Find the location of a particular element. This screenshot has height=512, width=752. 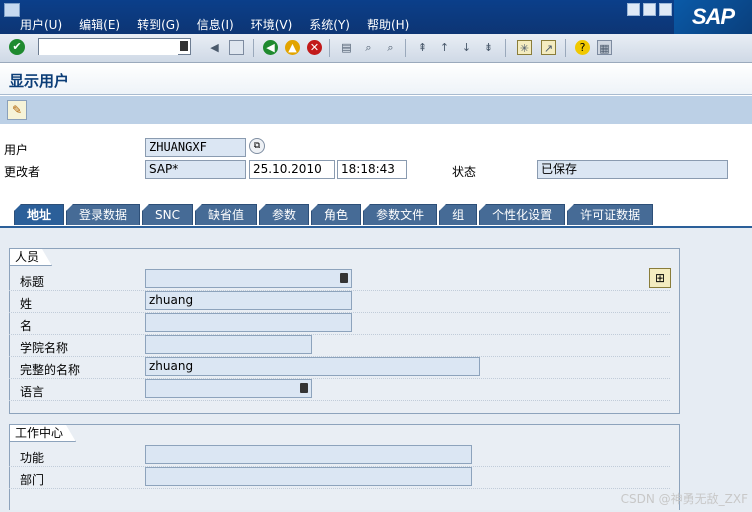

tab-groups: 组 is located at coordinates (458, 214).